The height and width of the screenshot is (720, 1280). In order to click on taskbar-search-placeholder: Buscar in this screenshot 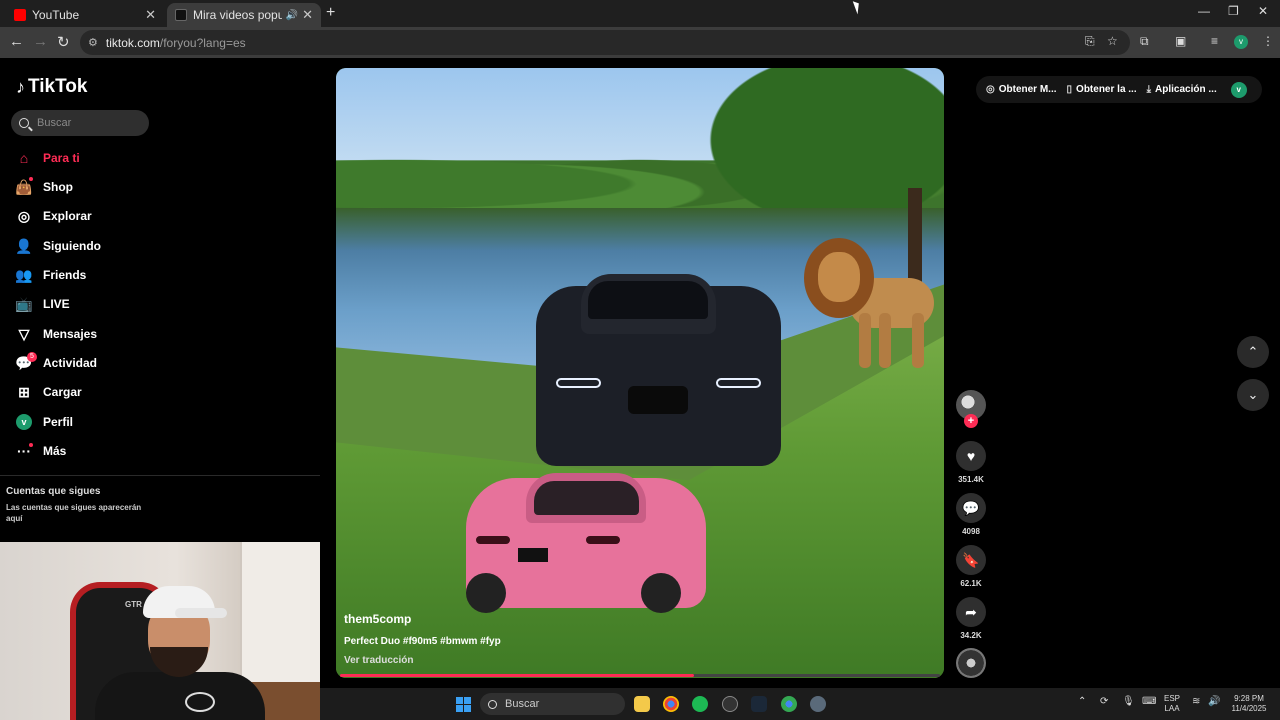, I will do `click(522, 704)`.